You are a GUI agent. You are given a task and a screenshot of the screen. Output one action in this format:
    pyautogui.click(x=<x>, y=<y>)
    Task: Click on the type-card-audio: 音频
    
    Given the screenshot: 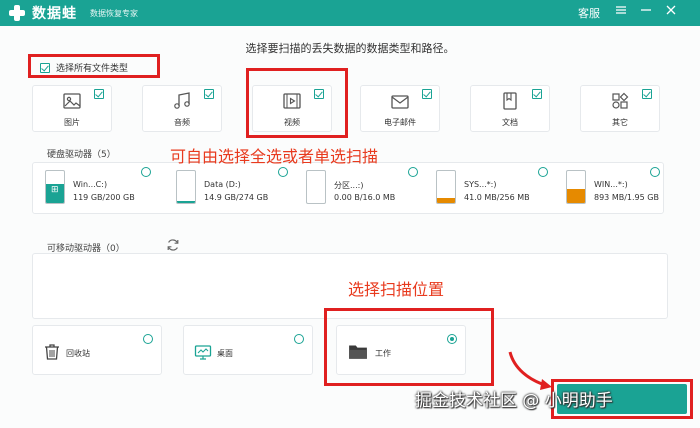 What is the action you would take?
    pyautogui.click(x=182, y=108)
    